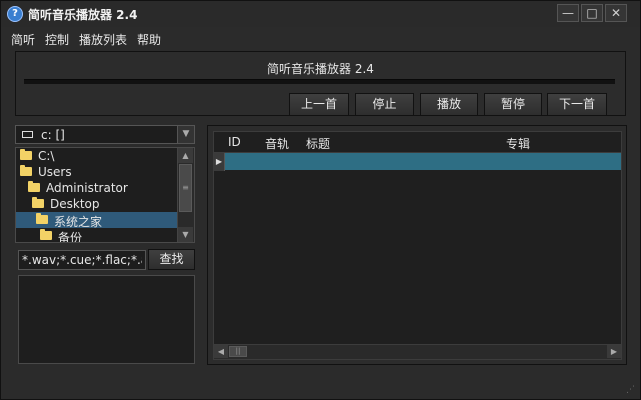 This screenshot has width=641, height=400. I want to click on scroll-down-icon: ▼, so click(185, 234).